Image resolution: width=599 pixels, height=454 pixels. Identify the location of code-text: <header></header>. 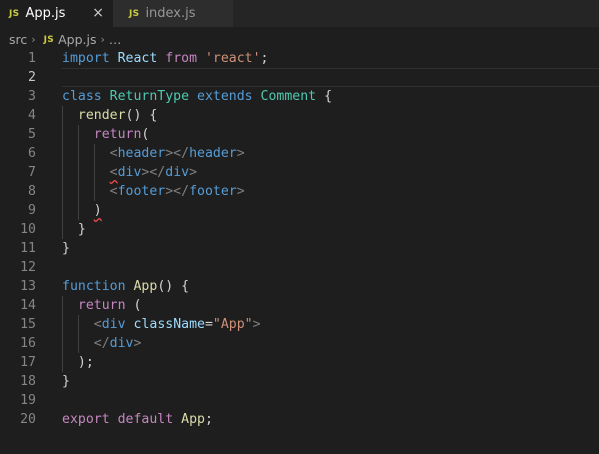
(153, 153).